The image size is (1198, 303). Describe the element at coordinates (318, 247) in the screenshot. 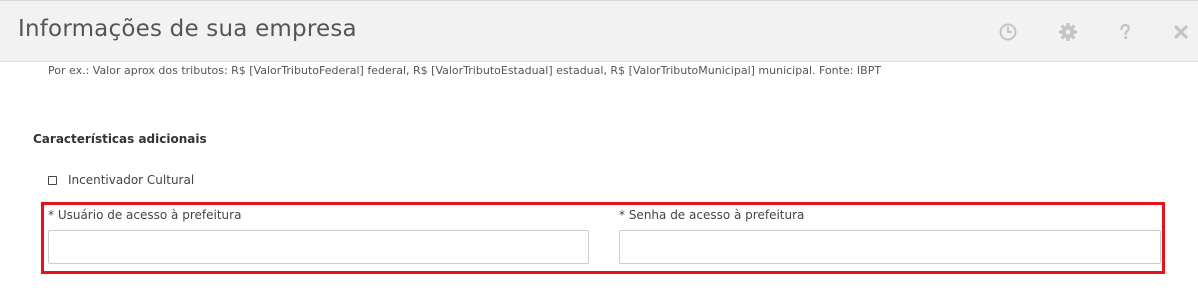

I see `user-field-input` at that location.